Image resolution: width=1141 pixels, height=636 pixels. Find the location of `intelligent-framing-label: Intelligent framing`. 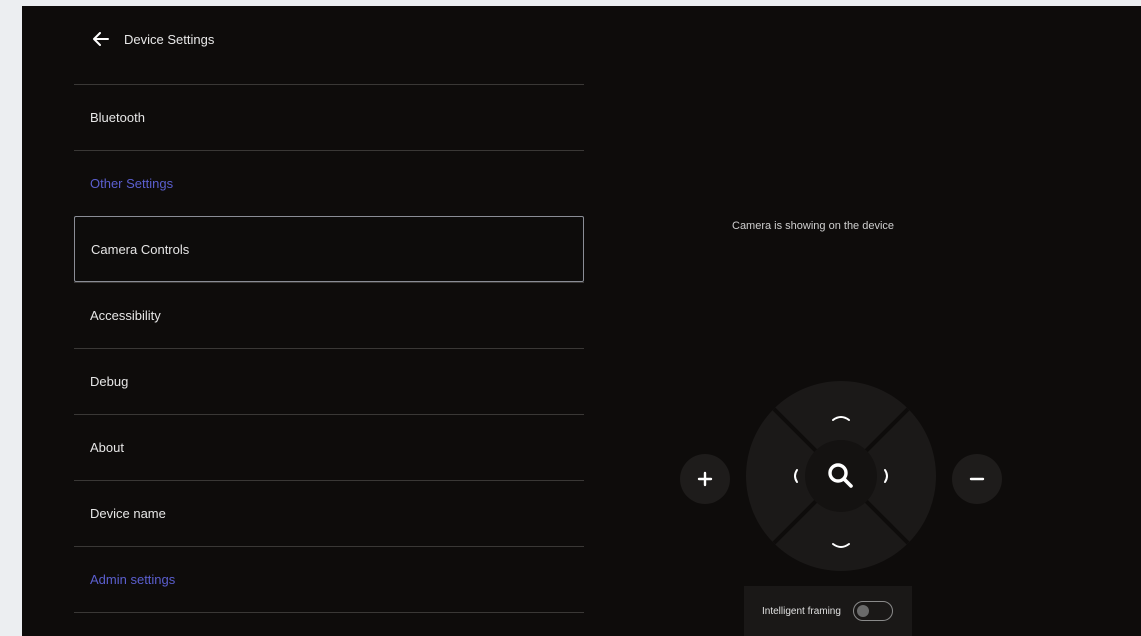

intelligent-framing-label: Intelligent framing is located at coordinates (801, 611).